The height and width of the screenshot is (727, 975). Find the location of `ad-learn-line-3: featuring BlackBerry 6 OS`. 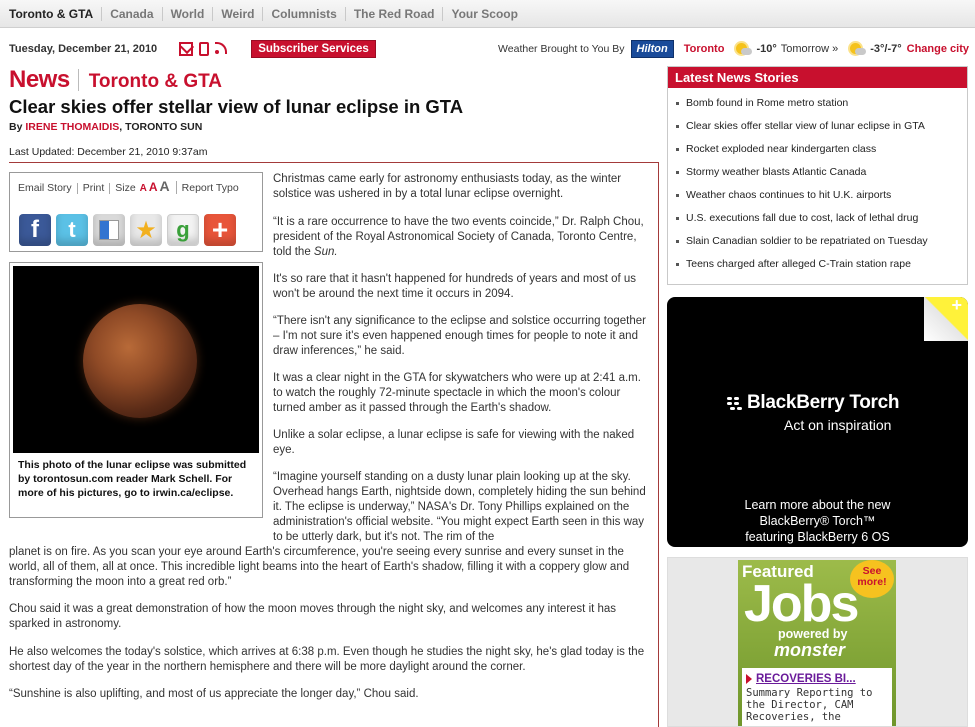

ad-learn-line-3: featuring BlackBerry 6 OS is located at coordinates (817, 537).